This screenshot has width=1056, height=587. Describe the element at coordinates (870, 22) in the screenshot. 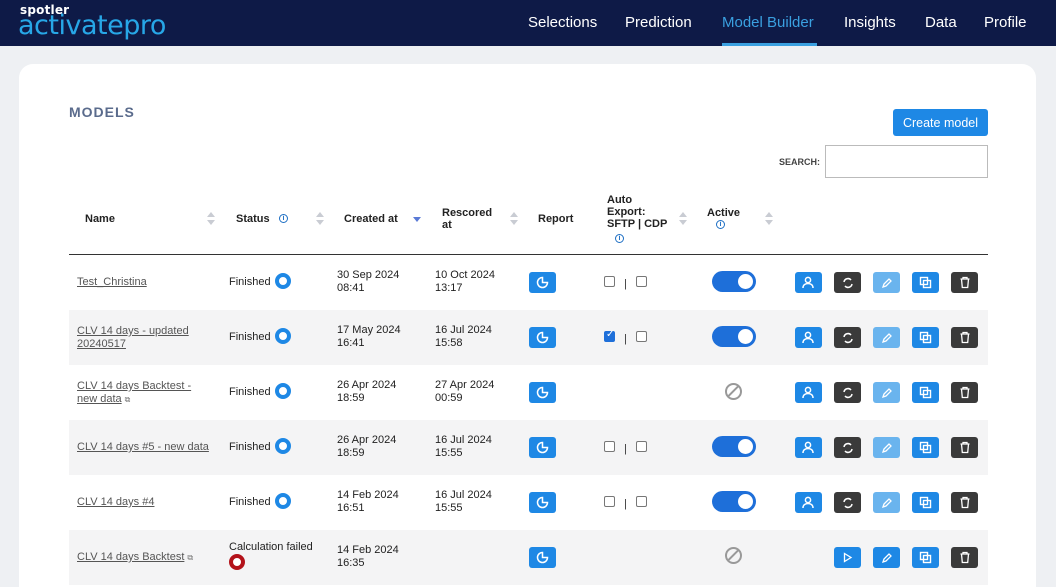

I see `nav-insights: Insights` at that location.